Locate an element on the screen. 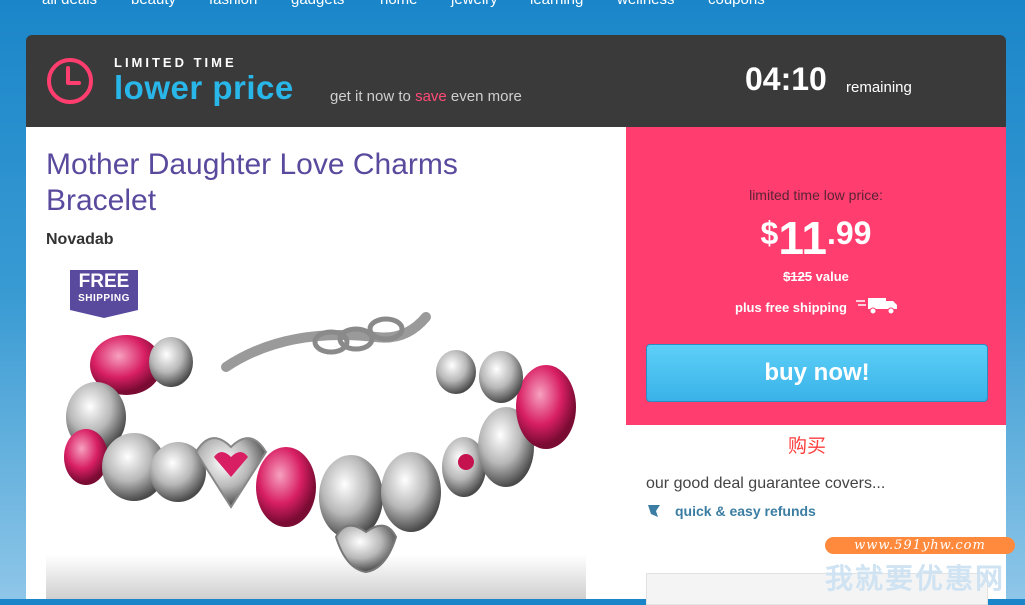  nav-jewelry: jewelry is located at coordinates (474, 4).